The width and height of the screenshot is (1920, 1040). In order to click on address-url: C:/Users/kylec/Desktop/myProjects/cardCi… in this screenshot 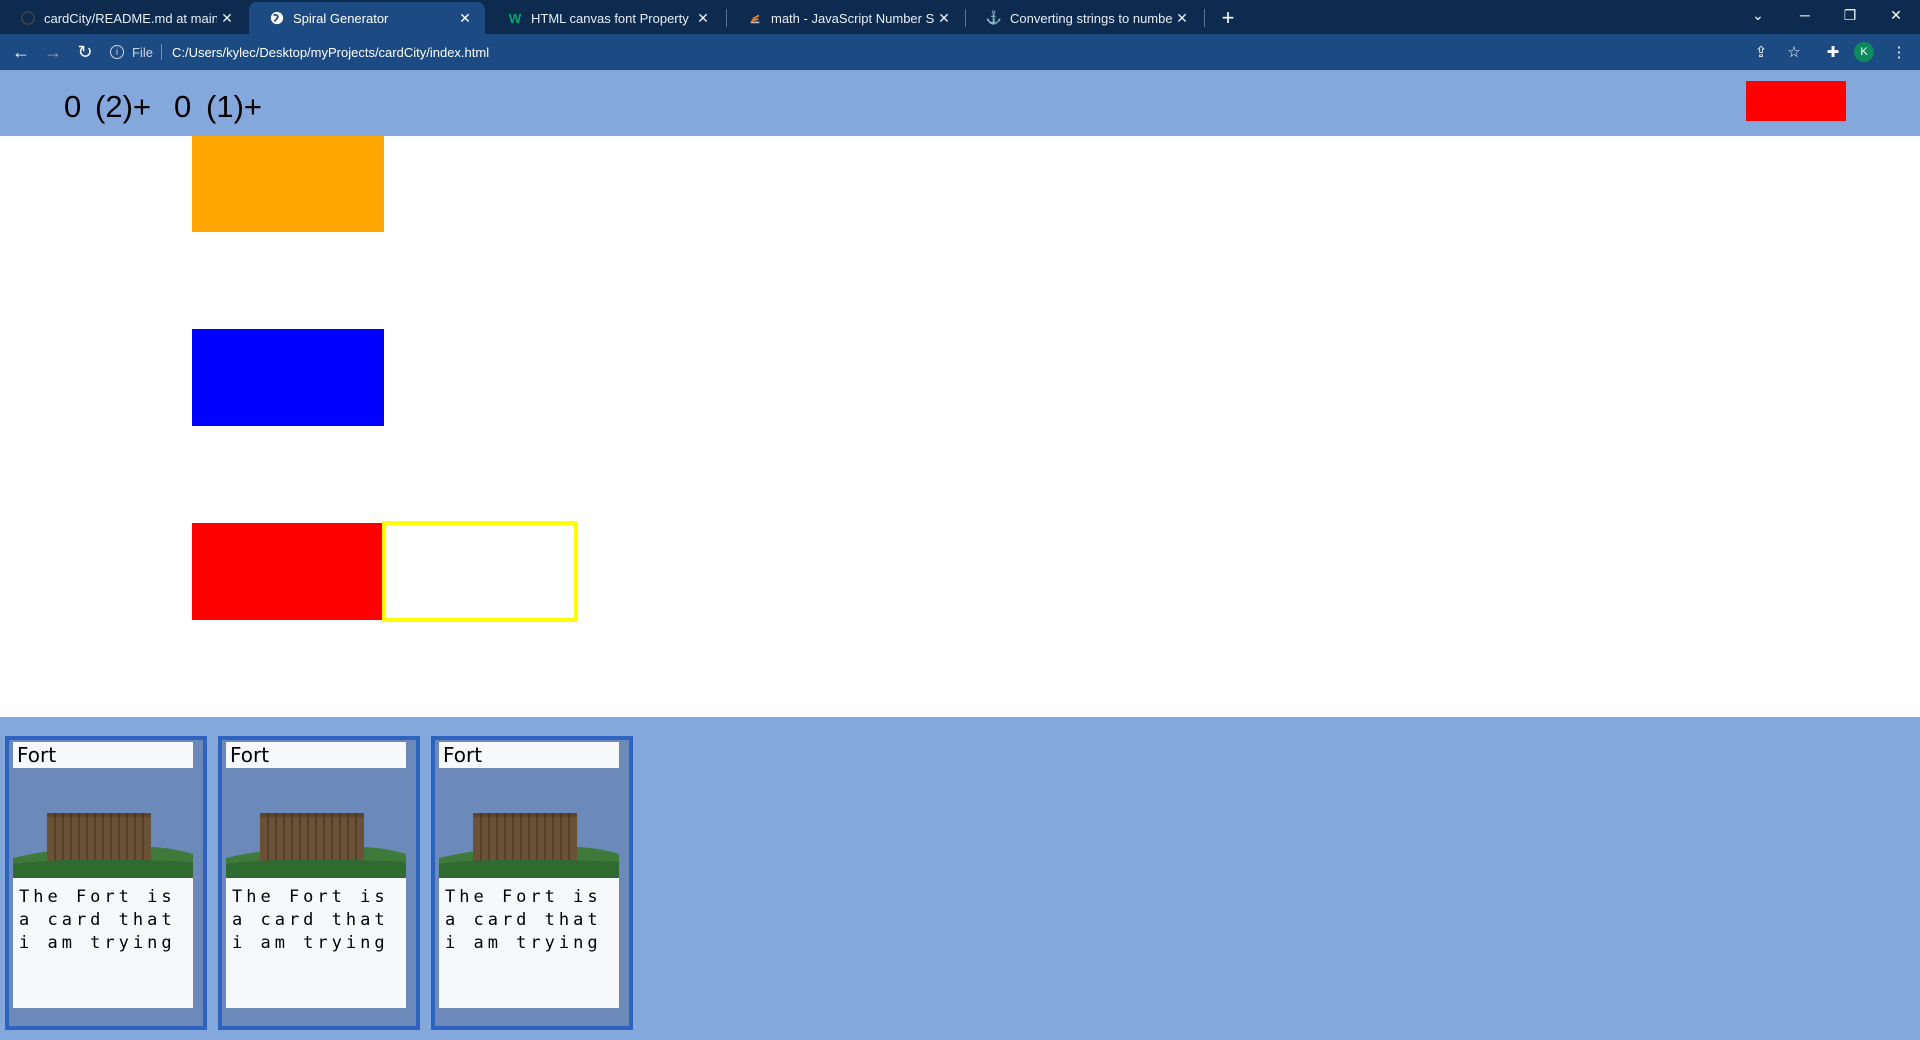, I will do `click(330, 52)`.